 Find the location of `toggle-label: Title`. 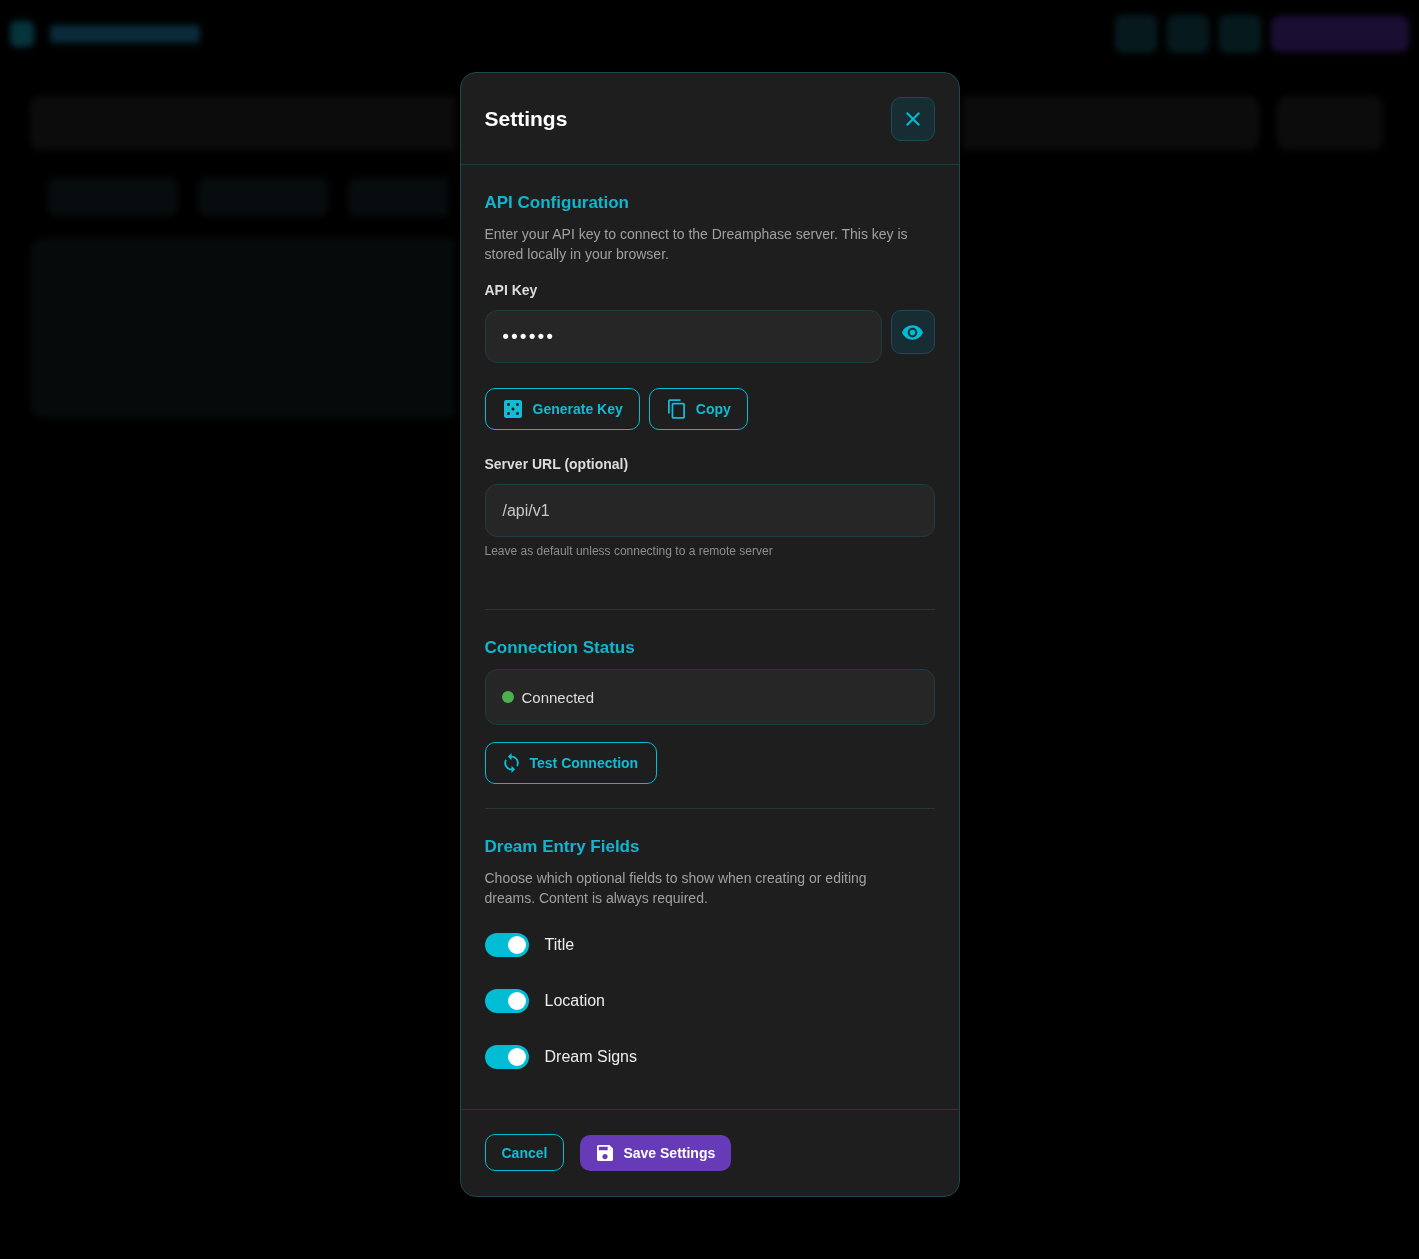

toggle-label: Title is located at coordinates (559, 945).